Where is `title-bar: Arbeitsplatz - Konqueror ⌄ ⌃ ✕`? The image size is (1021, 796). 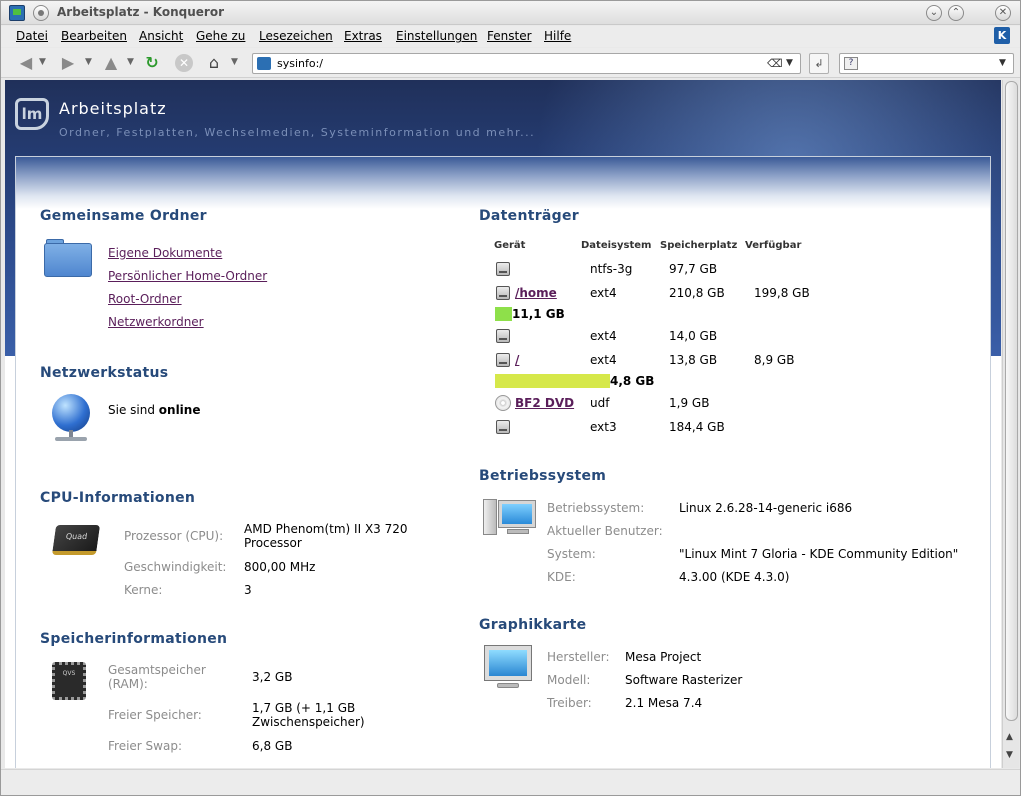 title-bar: Arbeitsplatz - Konqueror ⌄ ⌃ ✕ is located at coordinates (510, 13).